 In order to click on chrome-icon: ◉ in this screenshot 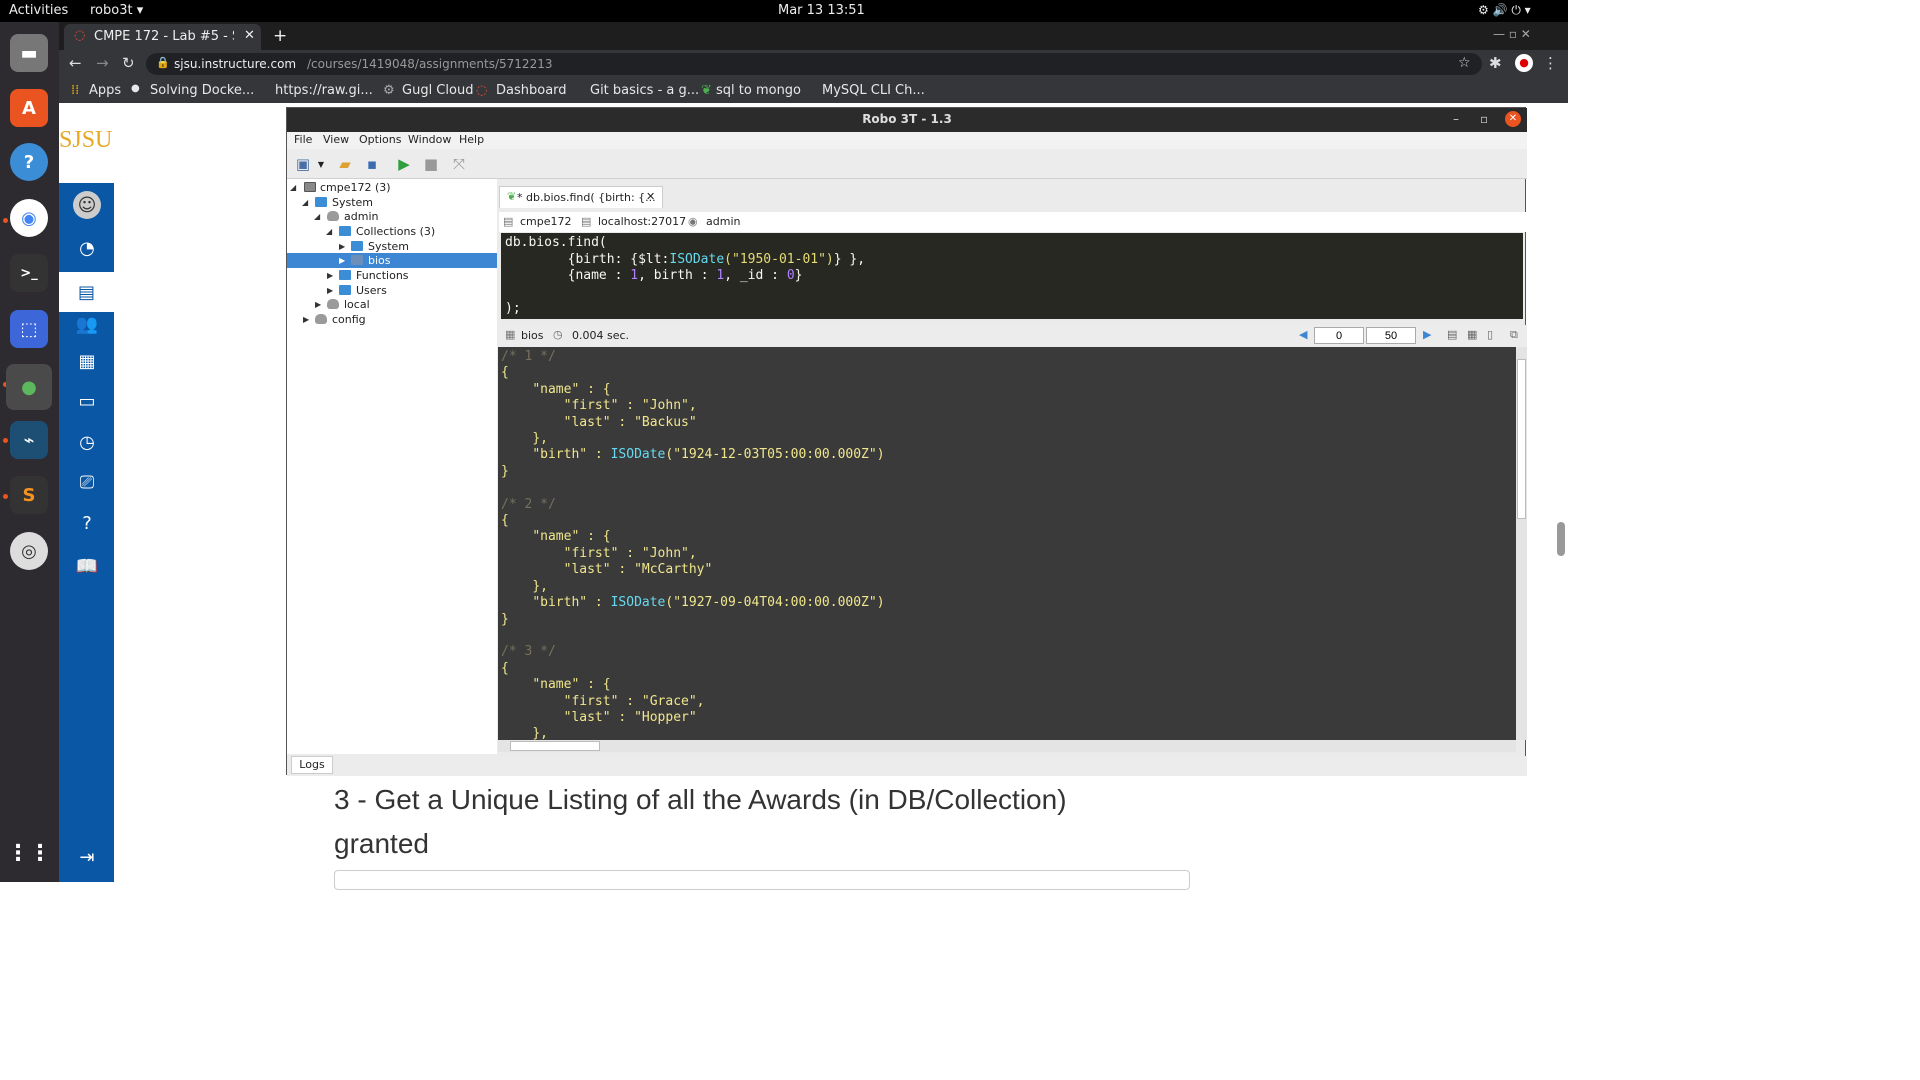, I will do `click(29, 218)`.